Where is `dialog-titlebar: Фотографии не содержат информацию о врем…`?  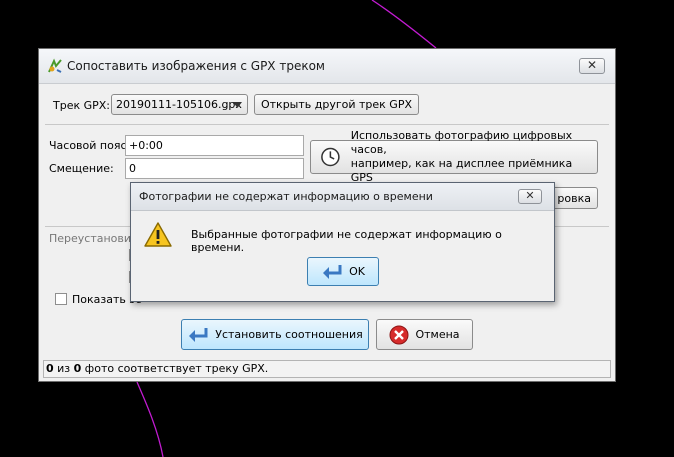
dialog-titlebar: Фотографии не содержат информацию о врем… is located at coordinates (342, 197).